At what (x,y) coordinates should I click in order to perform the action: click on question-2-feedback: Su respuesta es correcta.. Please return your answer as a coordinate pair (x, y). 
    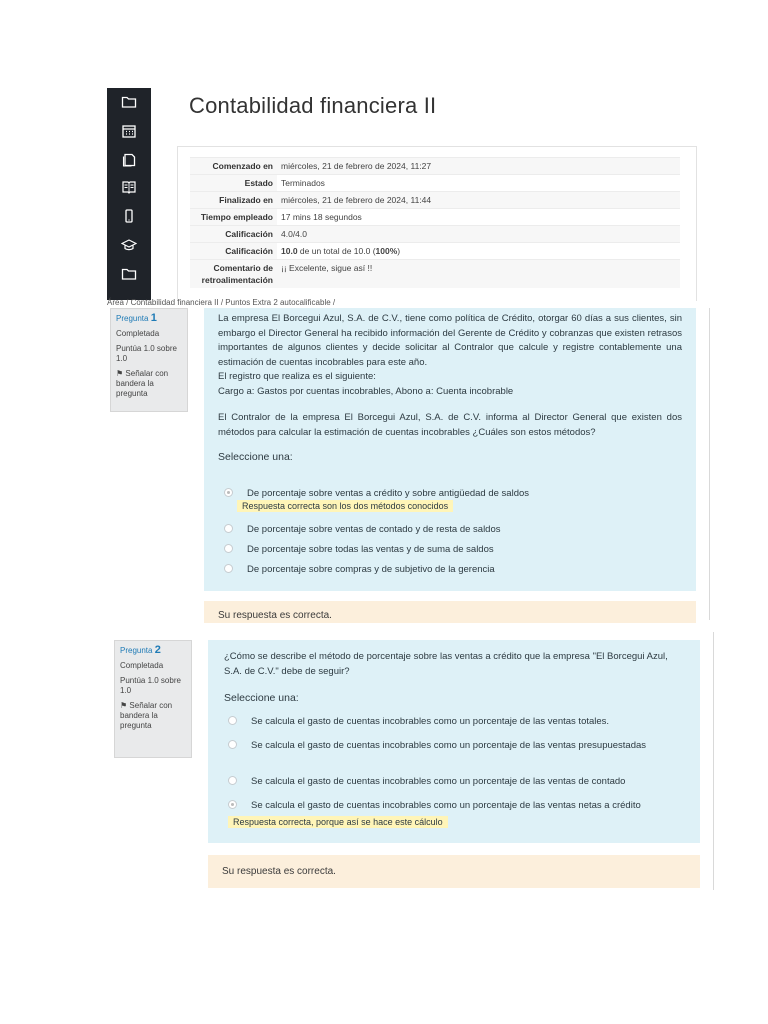
    Looking at the image, I should click on (454, 871).